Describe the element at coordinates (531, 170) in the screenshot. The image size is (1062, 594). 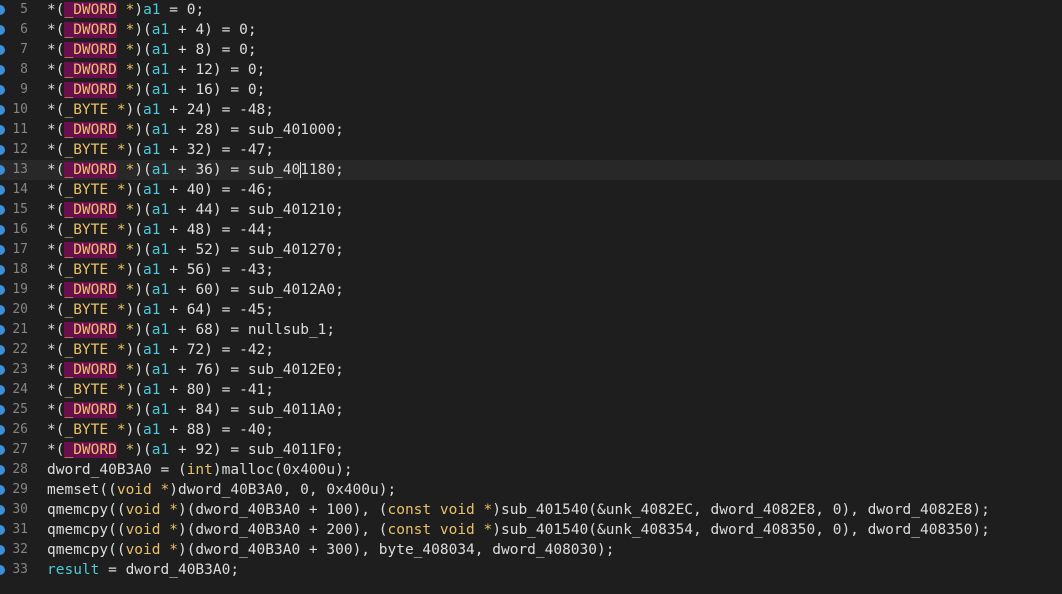
I see `code-line: 13 *(_DWORD *)(a1 + 36) = sub_401180;` at that location.